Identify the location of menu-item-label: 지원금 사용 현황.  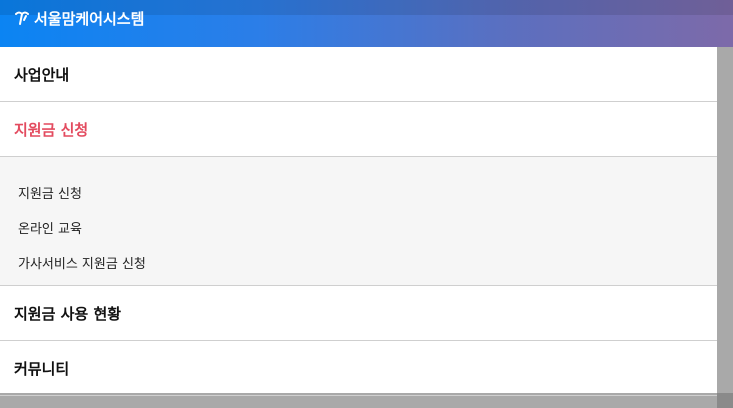
(68, 313).